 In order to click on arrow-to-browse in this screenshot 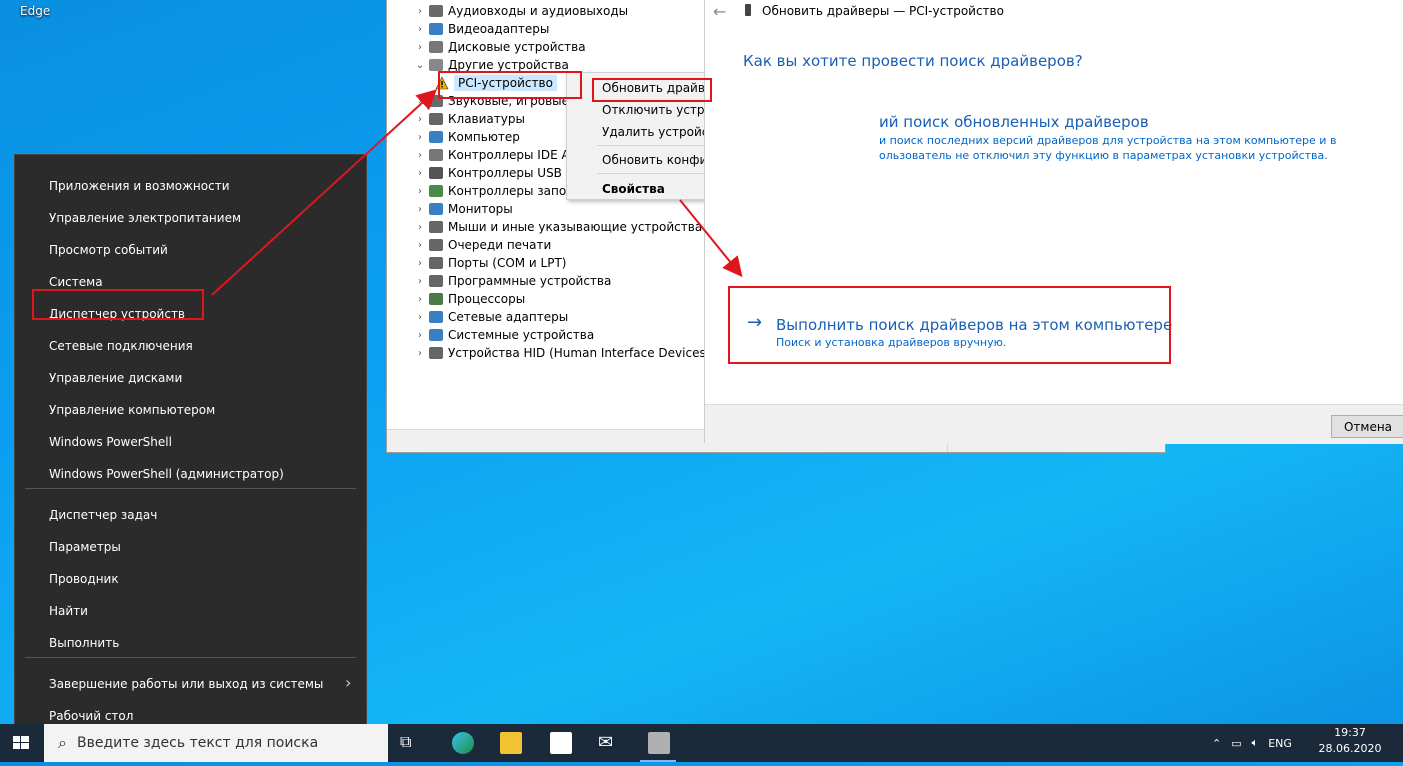, I will do `click(711, 238)`.